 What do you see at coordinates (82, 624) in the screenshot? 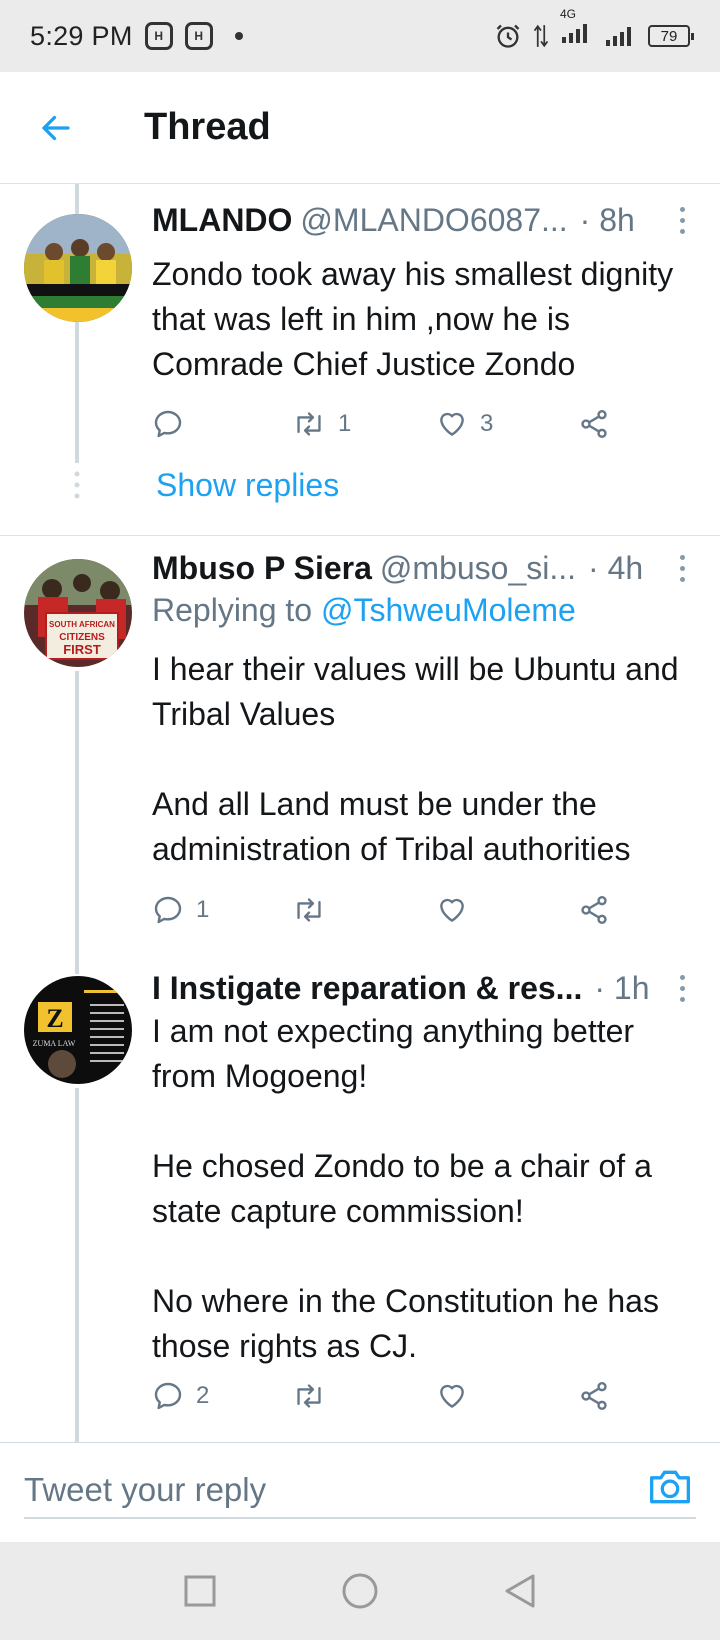
I see `avatar-sign-line-1: SOUTH AFRICAN` at bounding box center [82, 624].